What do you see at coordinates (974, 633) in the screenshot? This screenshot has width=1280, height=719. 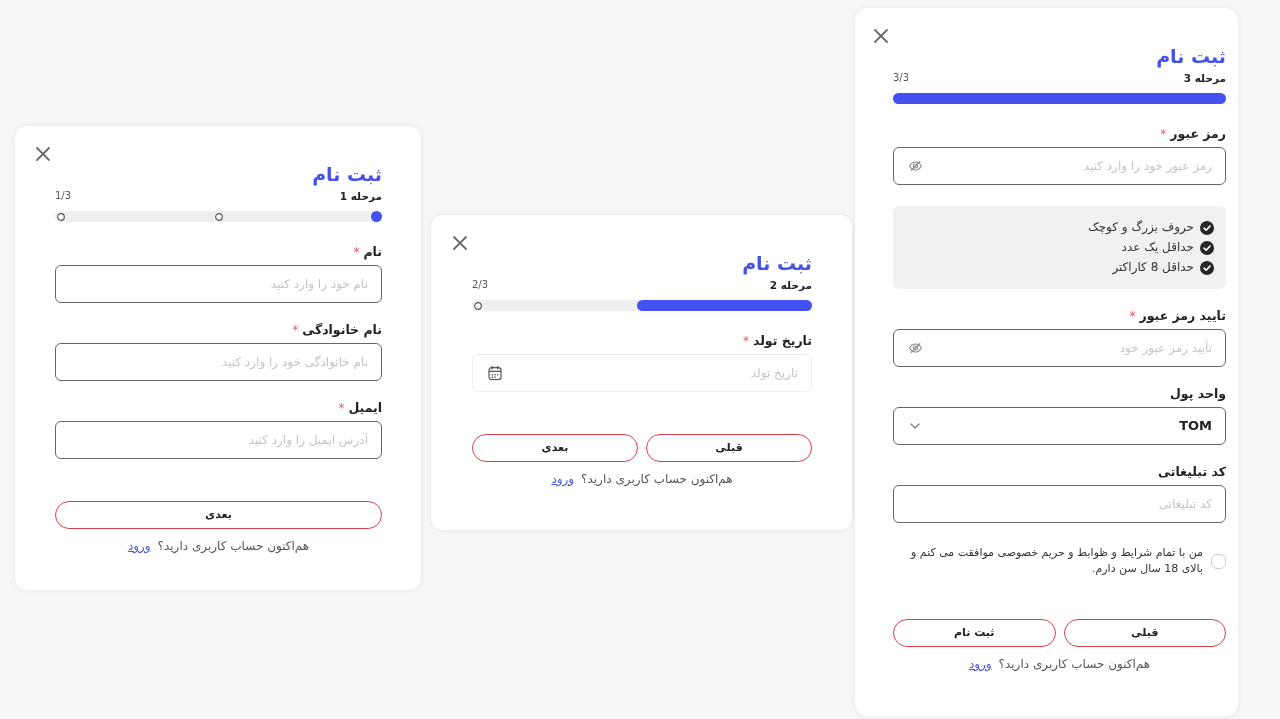 I see `action-button: ثبت نام` at bounding box center [974, 633].